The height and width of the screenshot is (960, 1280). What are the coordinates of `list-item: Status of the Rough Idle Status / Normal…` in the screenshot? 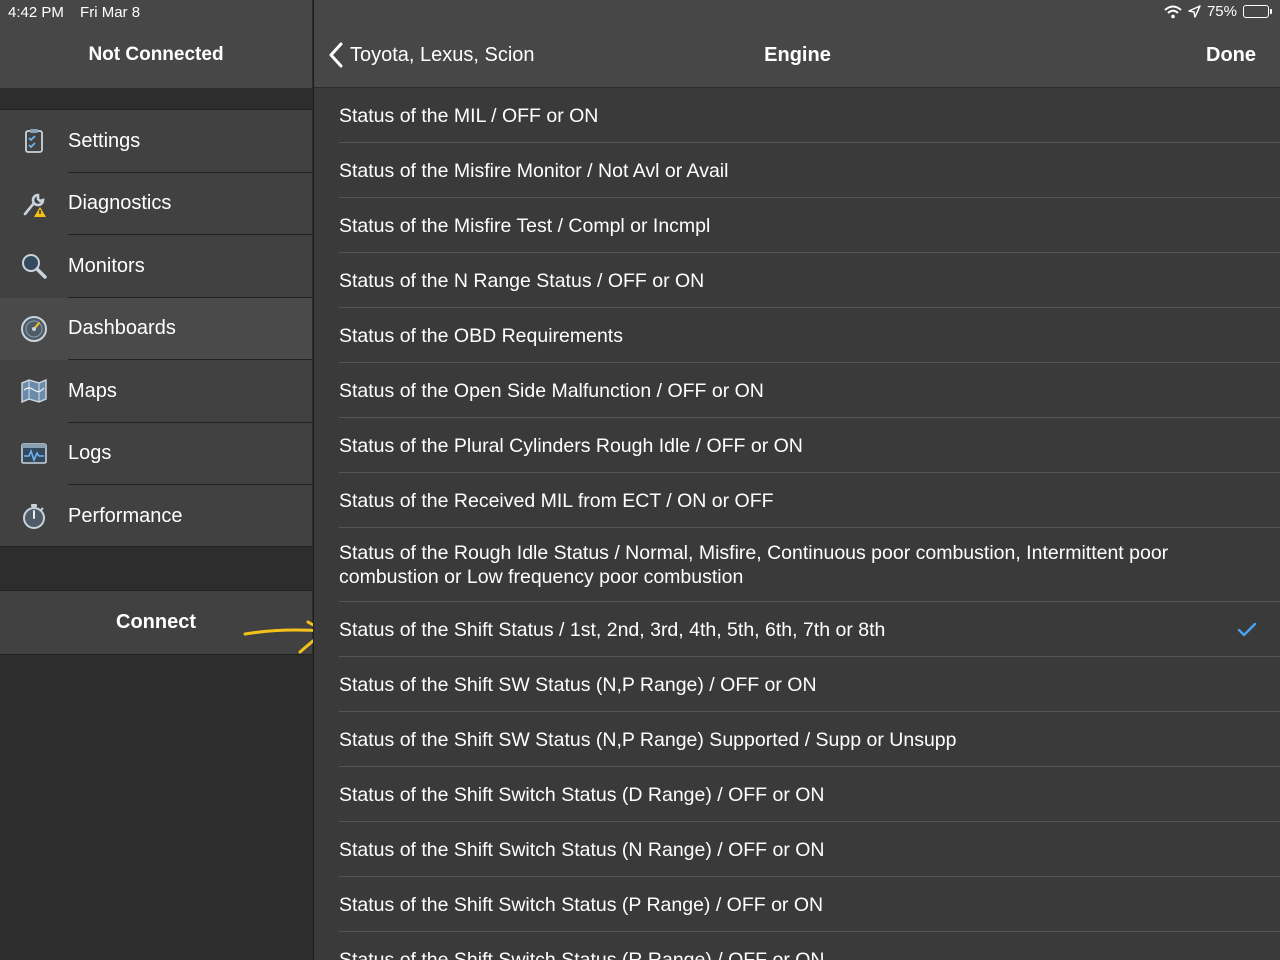 It's located at (797, 565).